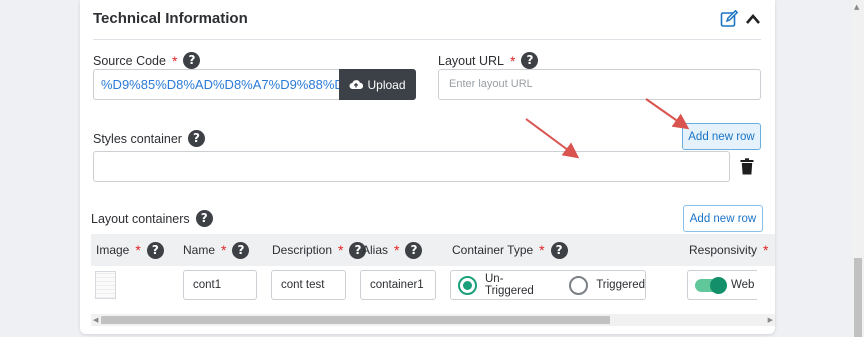 Image resolution: width=864 pixels, height=337 pixels. Describe the element at coordinates (170, 18) in the screenshot. I see `section-title: Technical Information` at that location.